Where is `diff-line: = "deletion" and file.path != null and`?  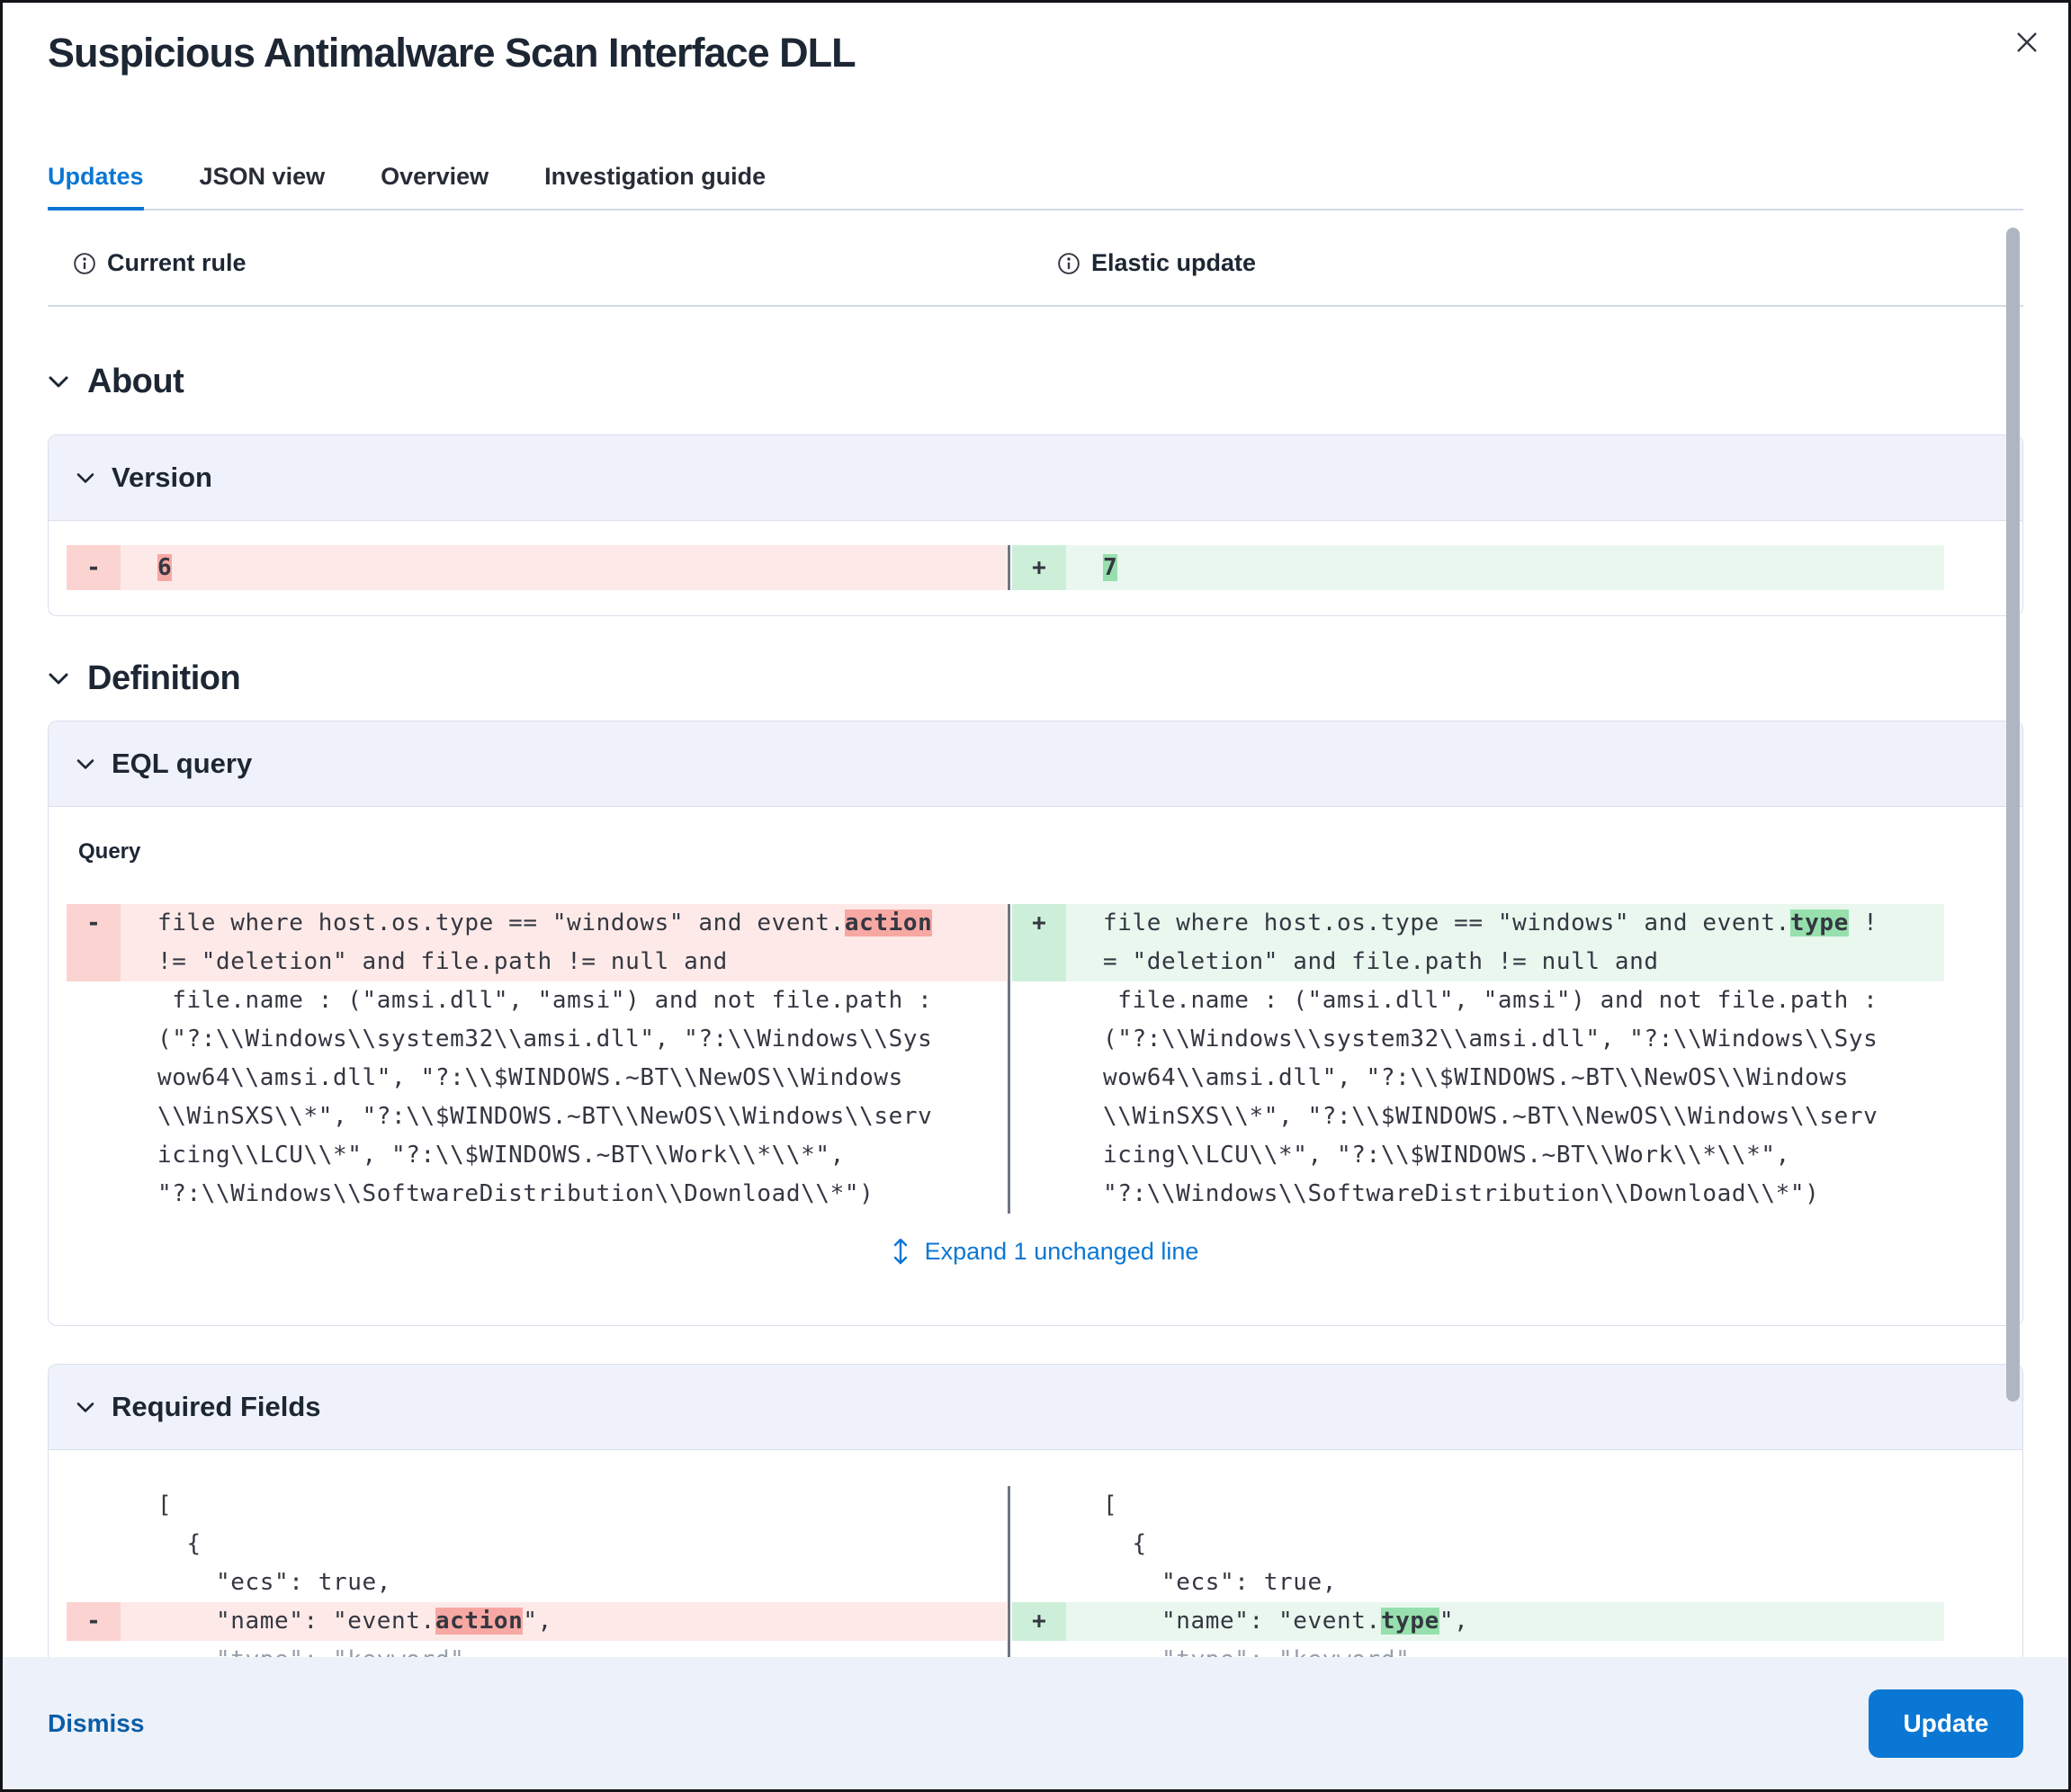
diff-line: = "deletion" and file.path != null and is located at coordinates (1478, 962).